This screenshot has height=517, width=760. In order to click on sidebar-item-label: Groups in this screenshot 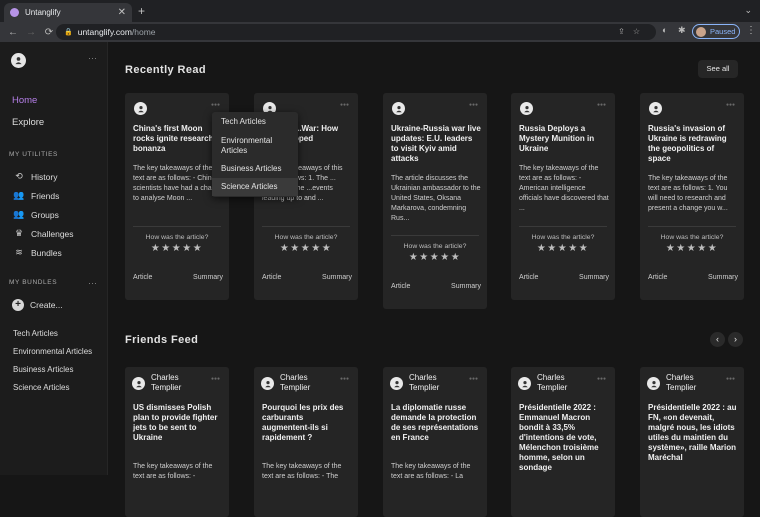, I will do `click(45, 214)`.